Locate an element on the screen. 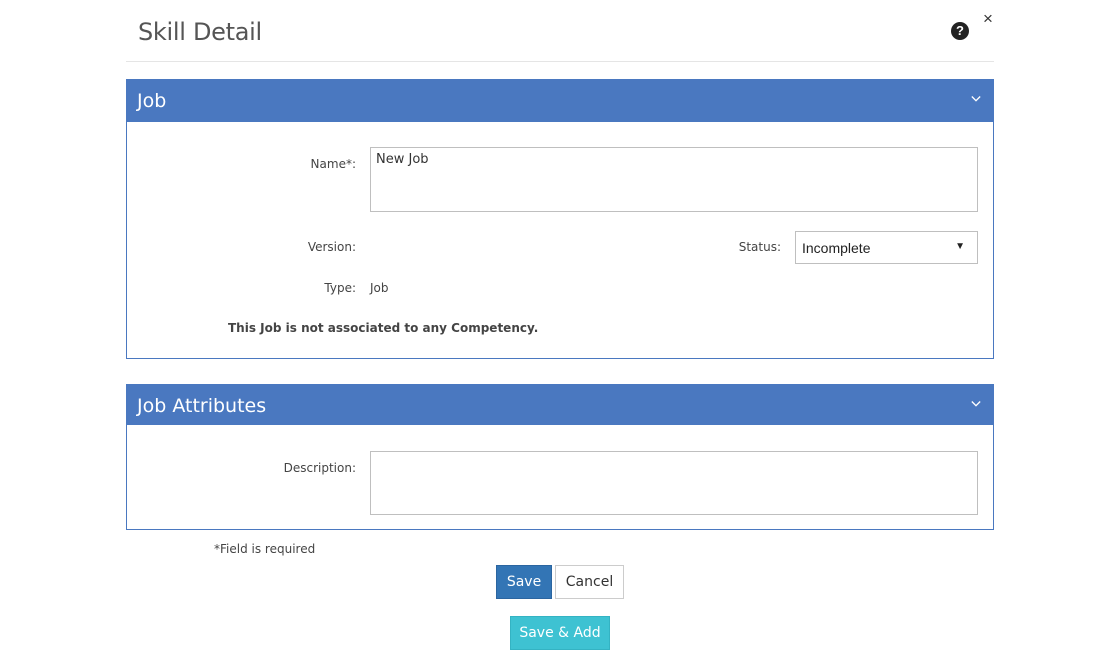  required-note: *Field is required is located at coordinates (265, 549).